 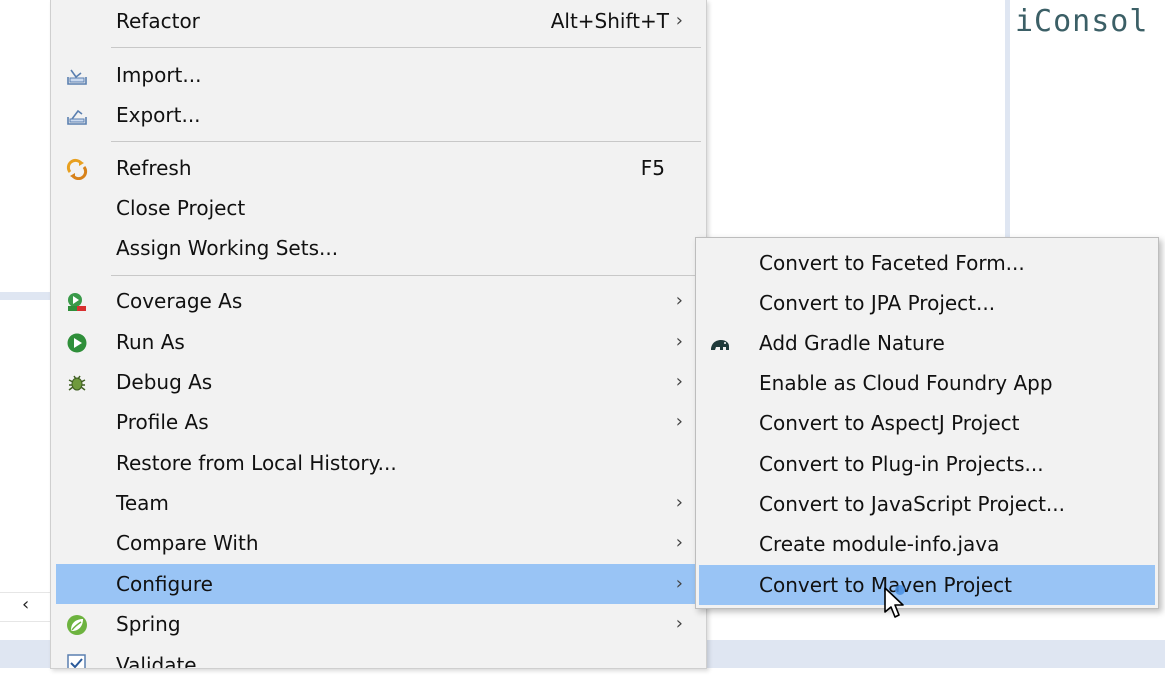 What do you see at coordinates (1082, 21) in the screenshot?
I see `editor-code-fragment: iConsol` at bounding box center [1082, 21].